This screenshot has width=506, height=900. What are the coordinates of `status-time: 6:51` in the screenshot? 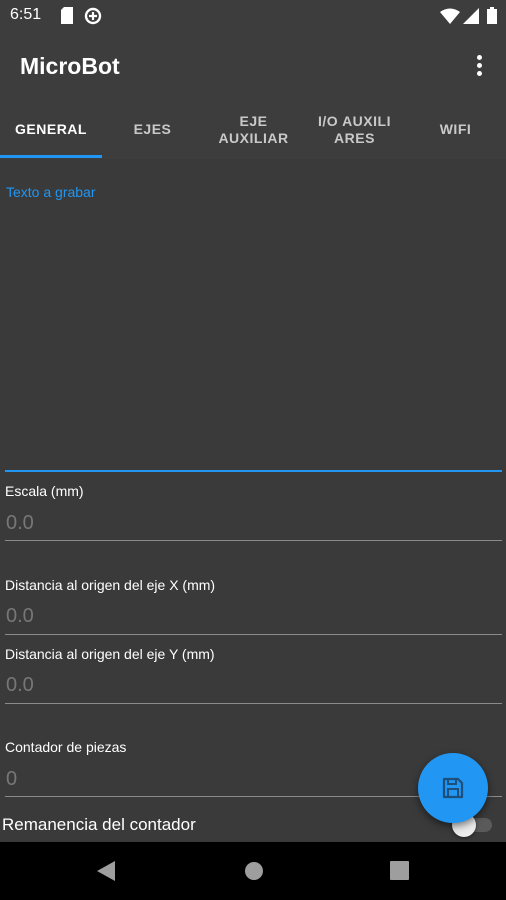 It's located at (26, 14).